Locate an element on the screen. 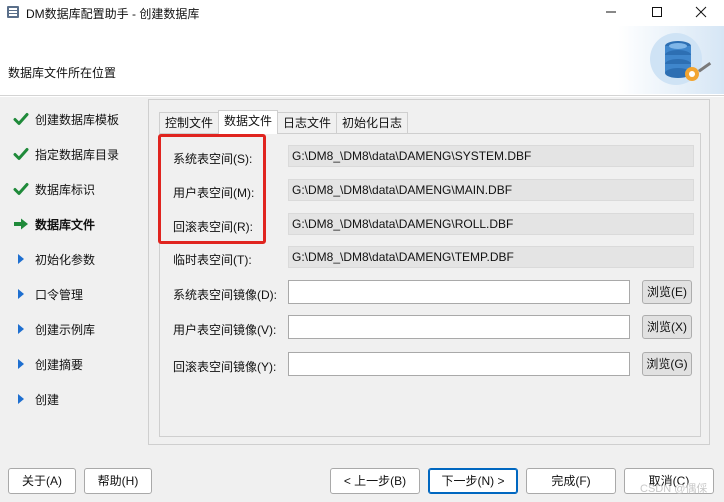 The height and width of the screenshot is (502, 724). step-item: 口令管理 is located at coordinates (77, 294).